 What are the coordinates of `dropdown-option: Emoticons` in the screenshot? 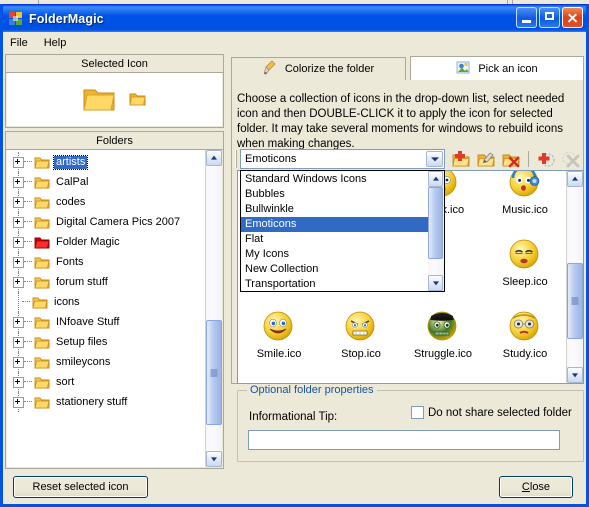 It's located at (334, 224).